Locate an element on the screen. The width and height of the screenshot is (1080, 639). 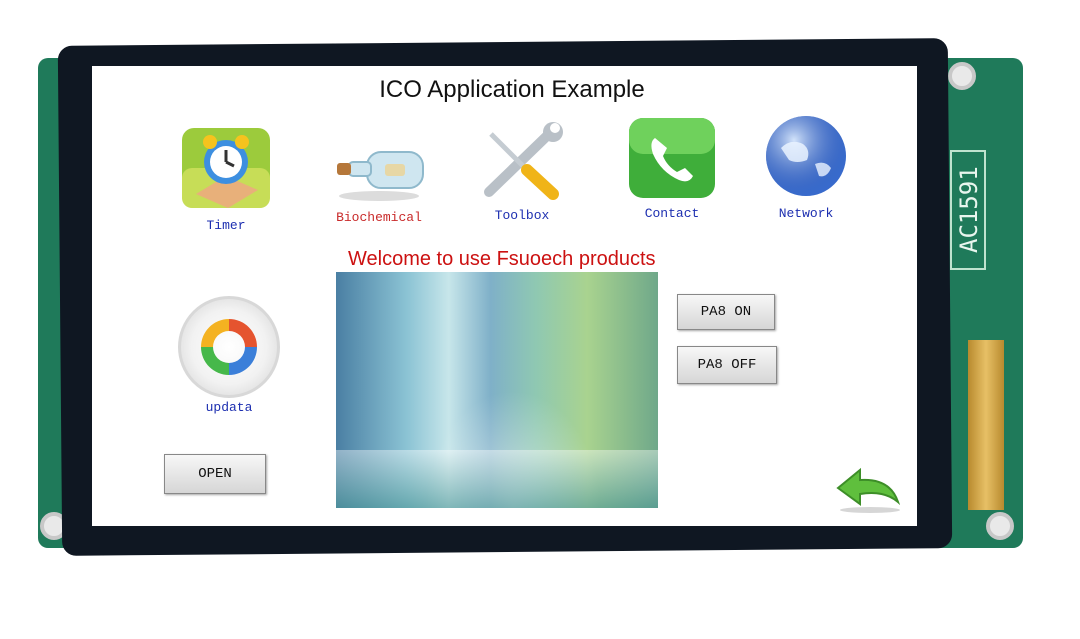
app-label: Contact is located at coordinates (672, 213).